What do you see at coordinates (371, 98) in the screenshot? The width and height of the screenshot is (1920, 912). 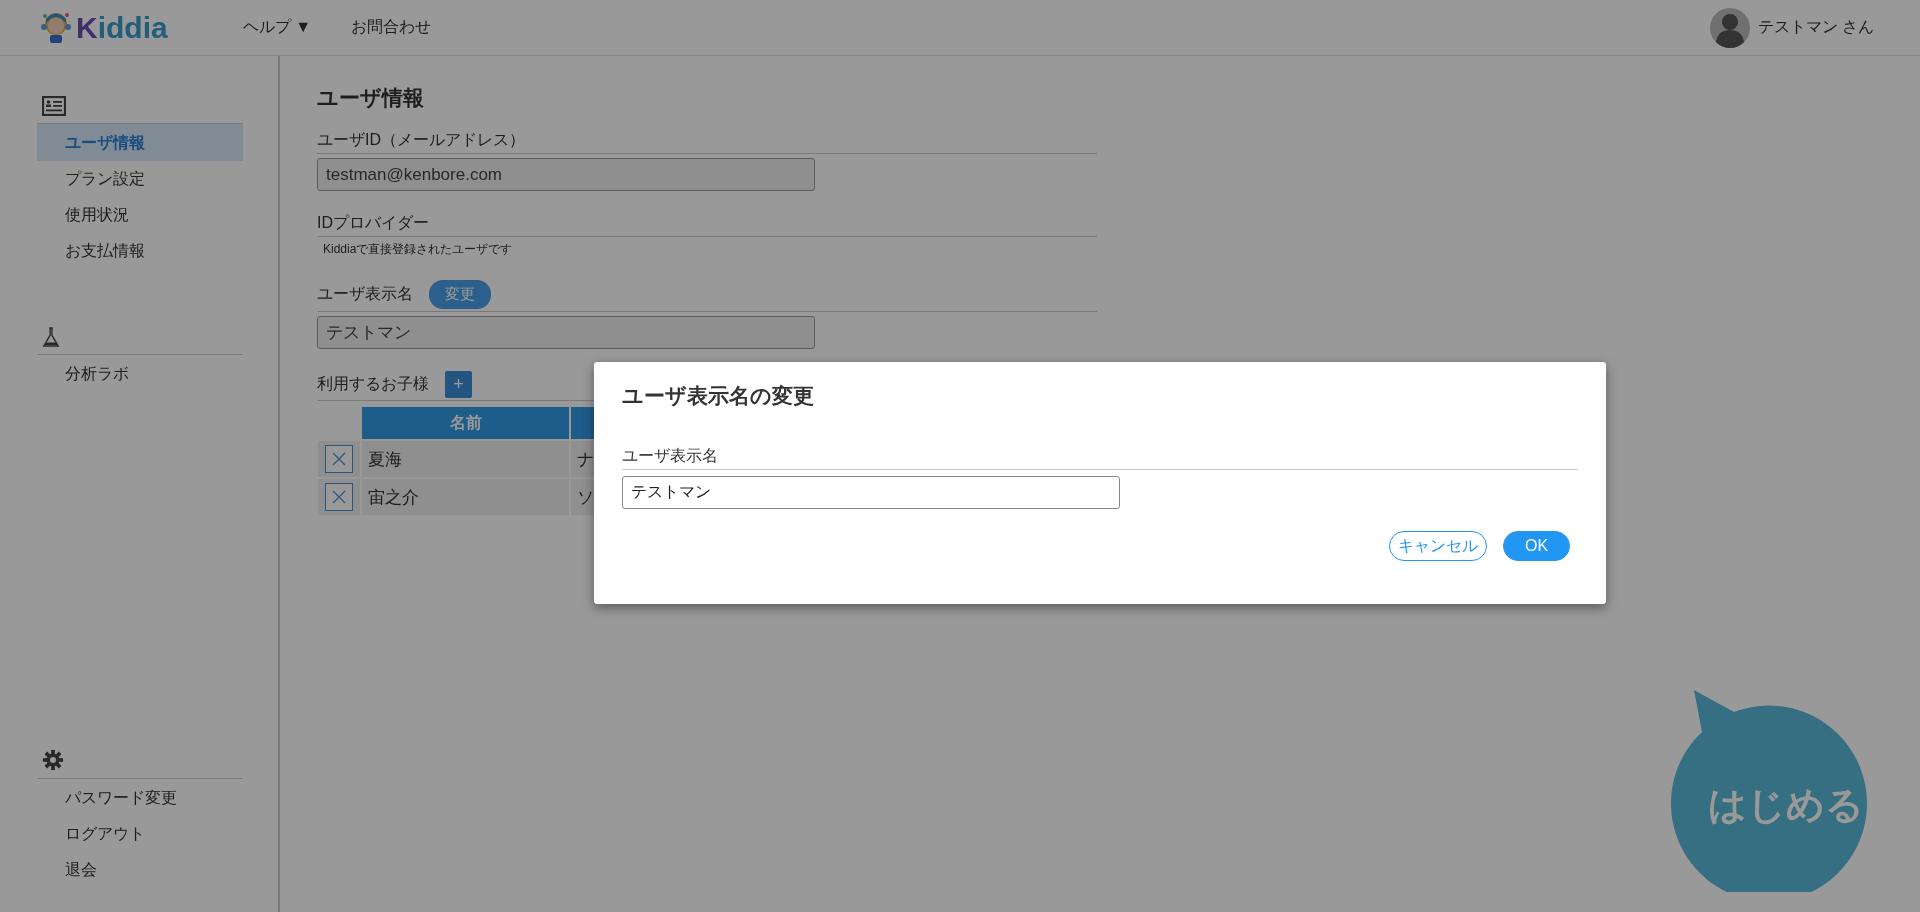 I see `page-title: ユーザ情報` at bounding box center [371, 98].